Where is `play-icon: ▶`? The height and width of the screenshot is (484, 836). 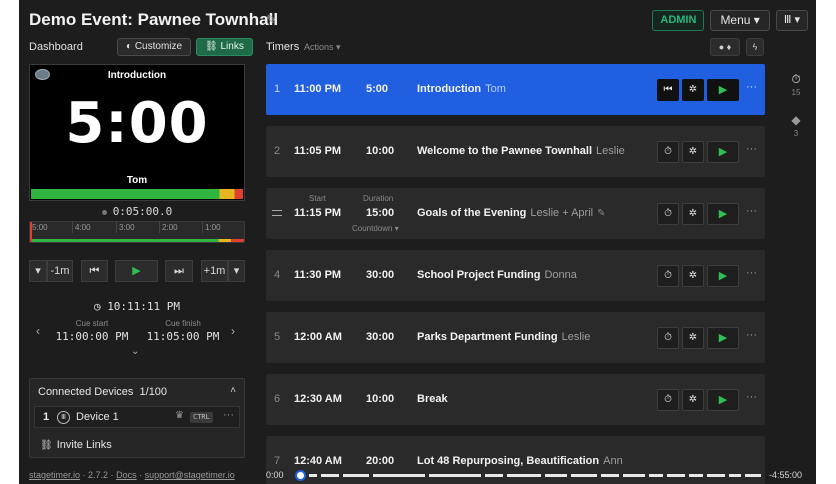 play-icon: ▶ is located at coordinates (723, 90).